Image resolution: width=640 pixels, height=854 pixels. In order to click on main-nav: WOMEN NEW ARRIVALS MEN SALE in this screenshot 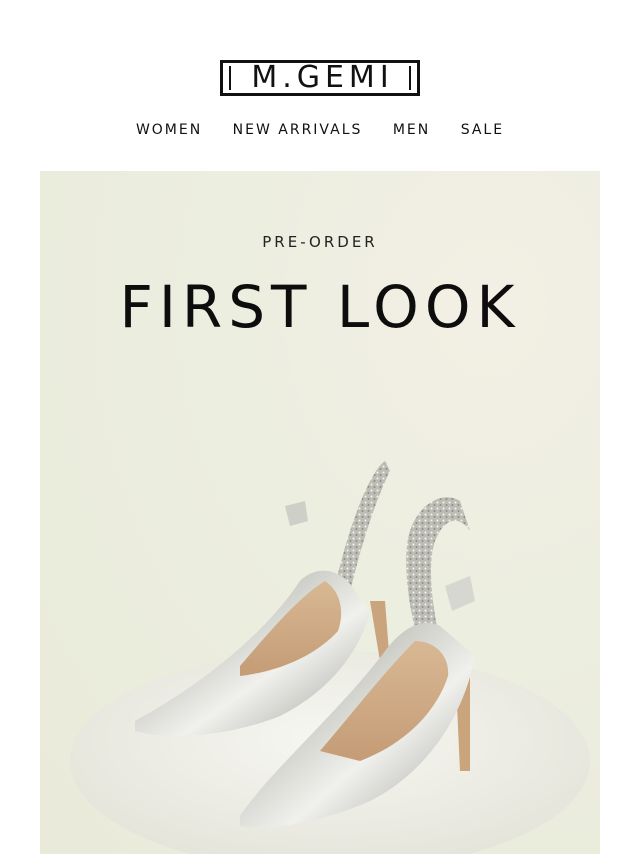, I will do `click(320, 130)`.